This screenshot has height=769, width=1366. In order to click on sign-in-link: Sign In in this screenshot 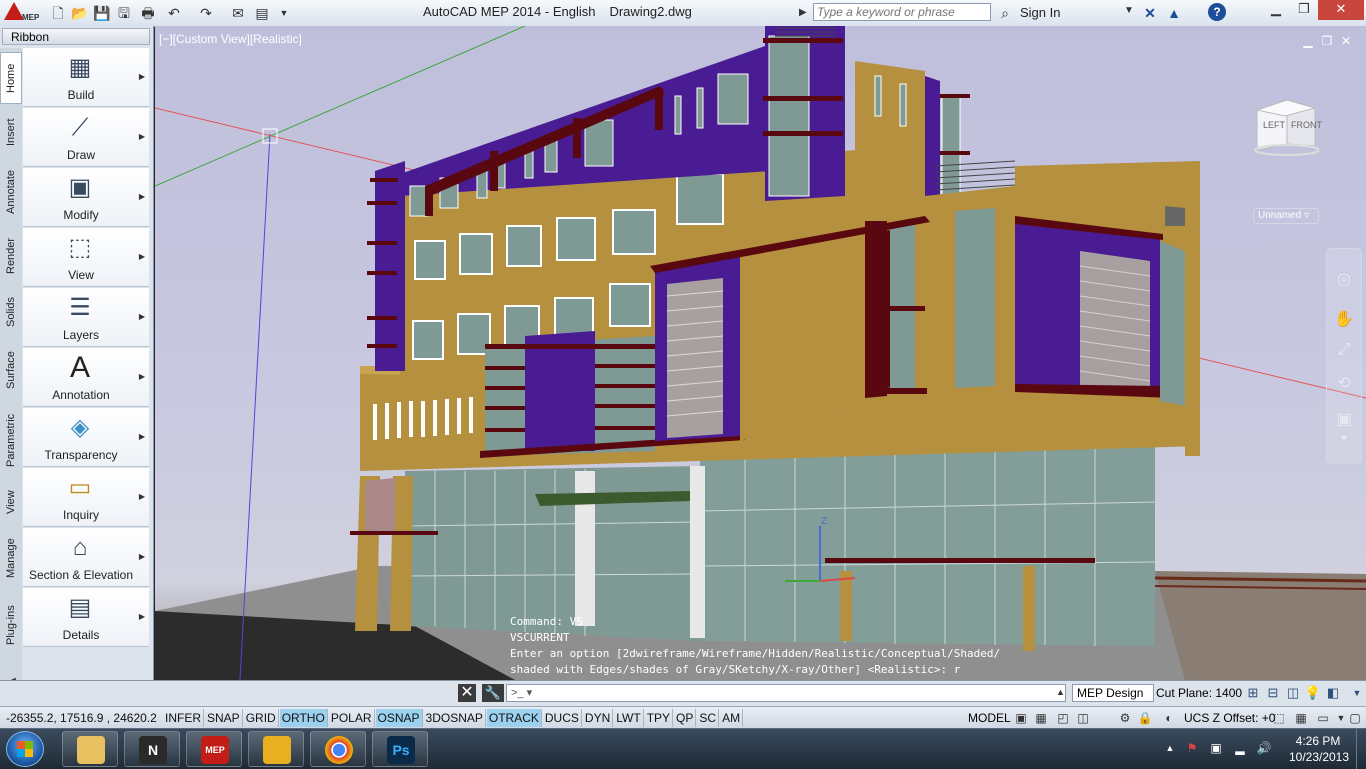, I will do `click(1040, 12)`.